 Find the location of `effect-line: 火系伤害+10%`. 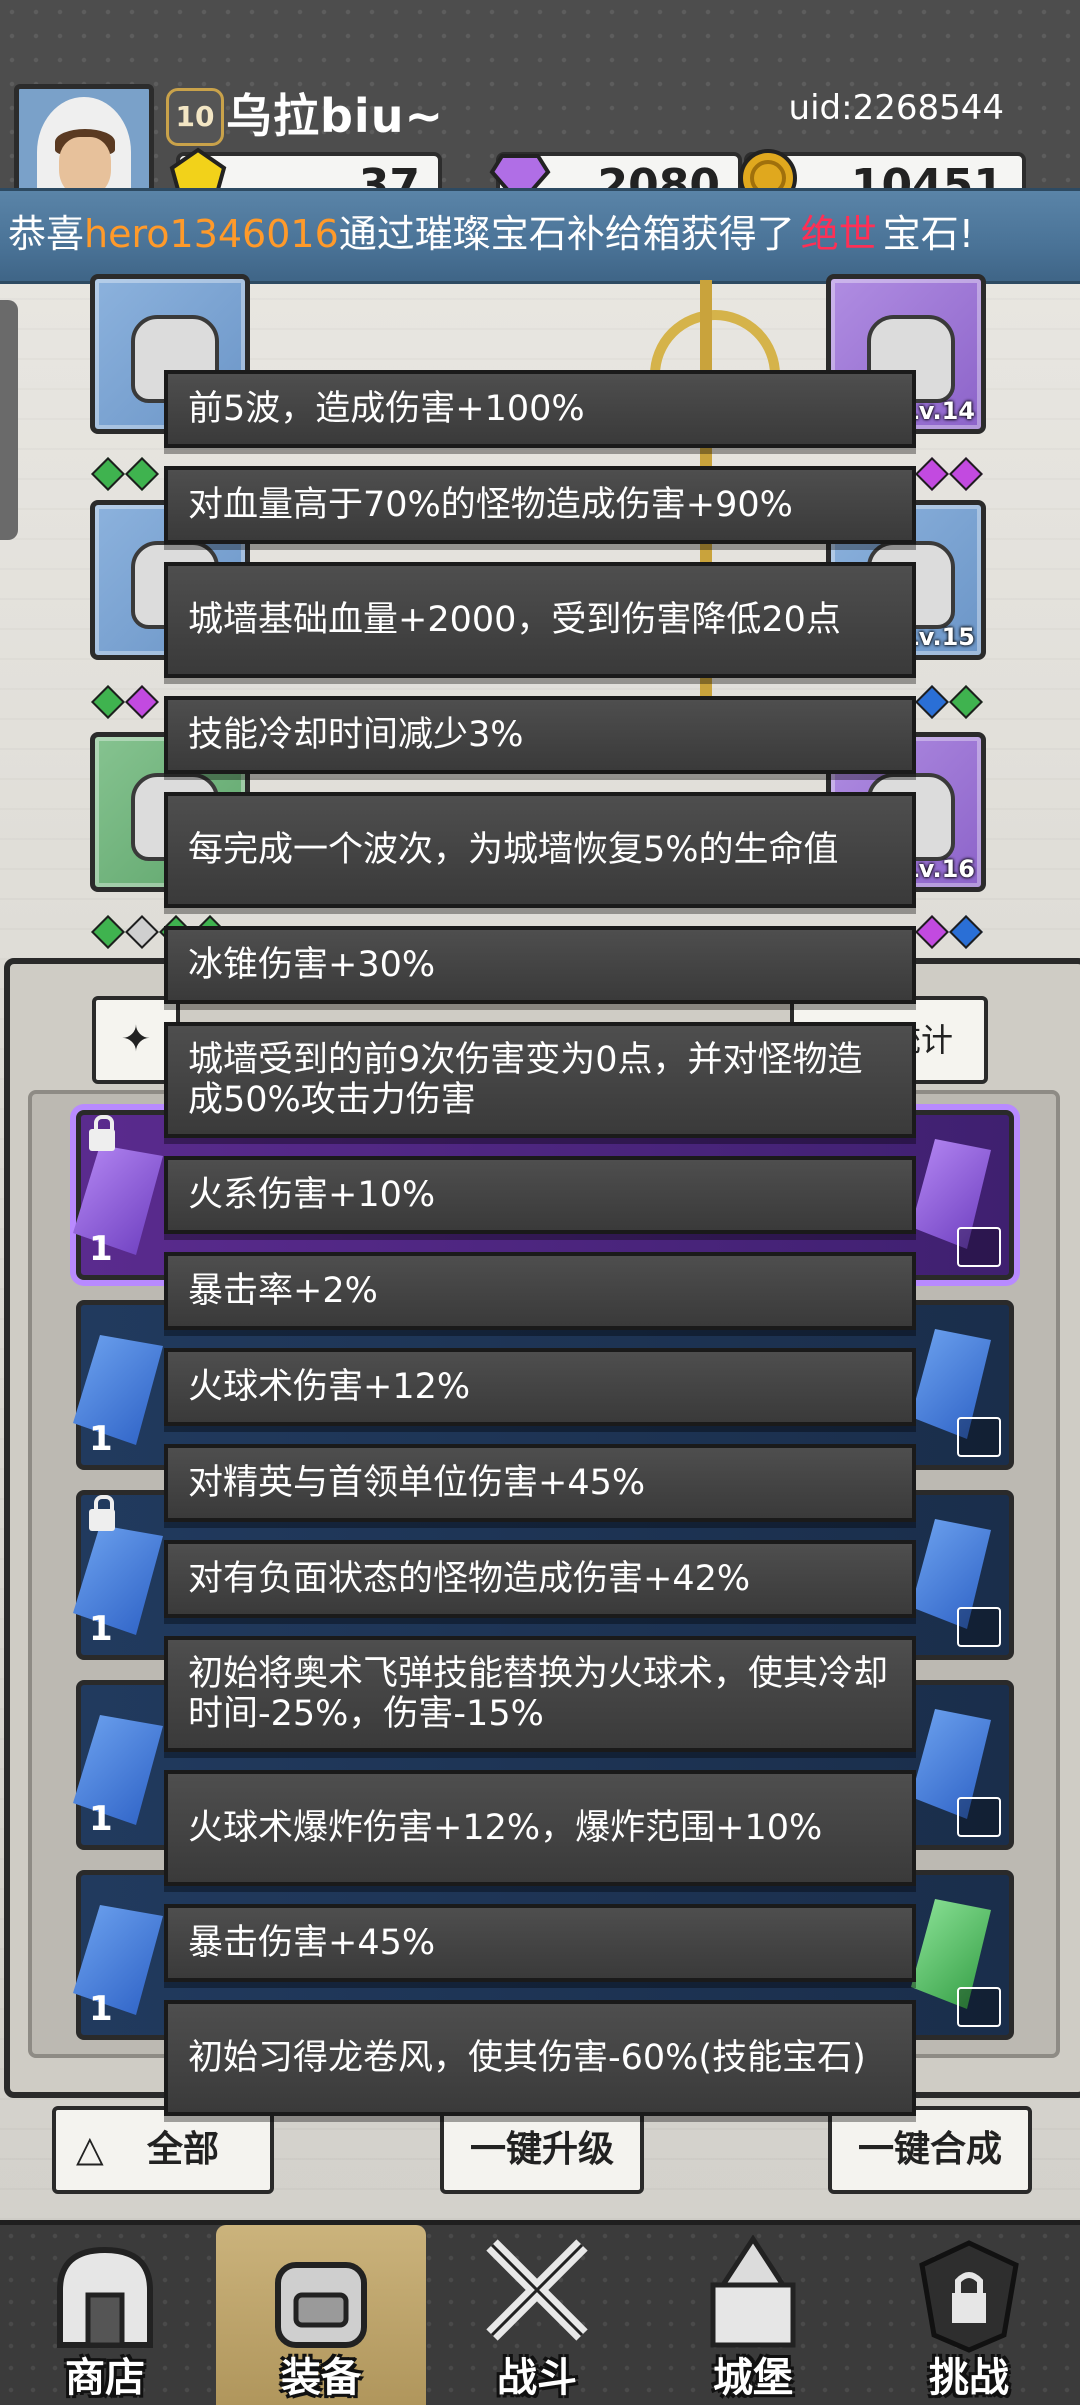

effect-line: 火系伤害+10% is located at coordinates (540, 1195).